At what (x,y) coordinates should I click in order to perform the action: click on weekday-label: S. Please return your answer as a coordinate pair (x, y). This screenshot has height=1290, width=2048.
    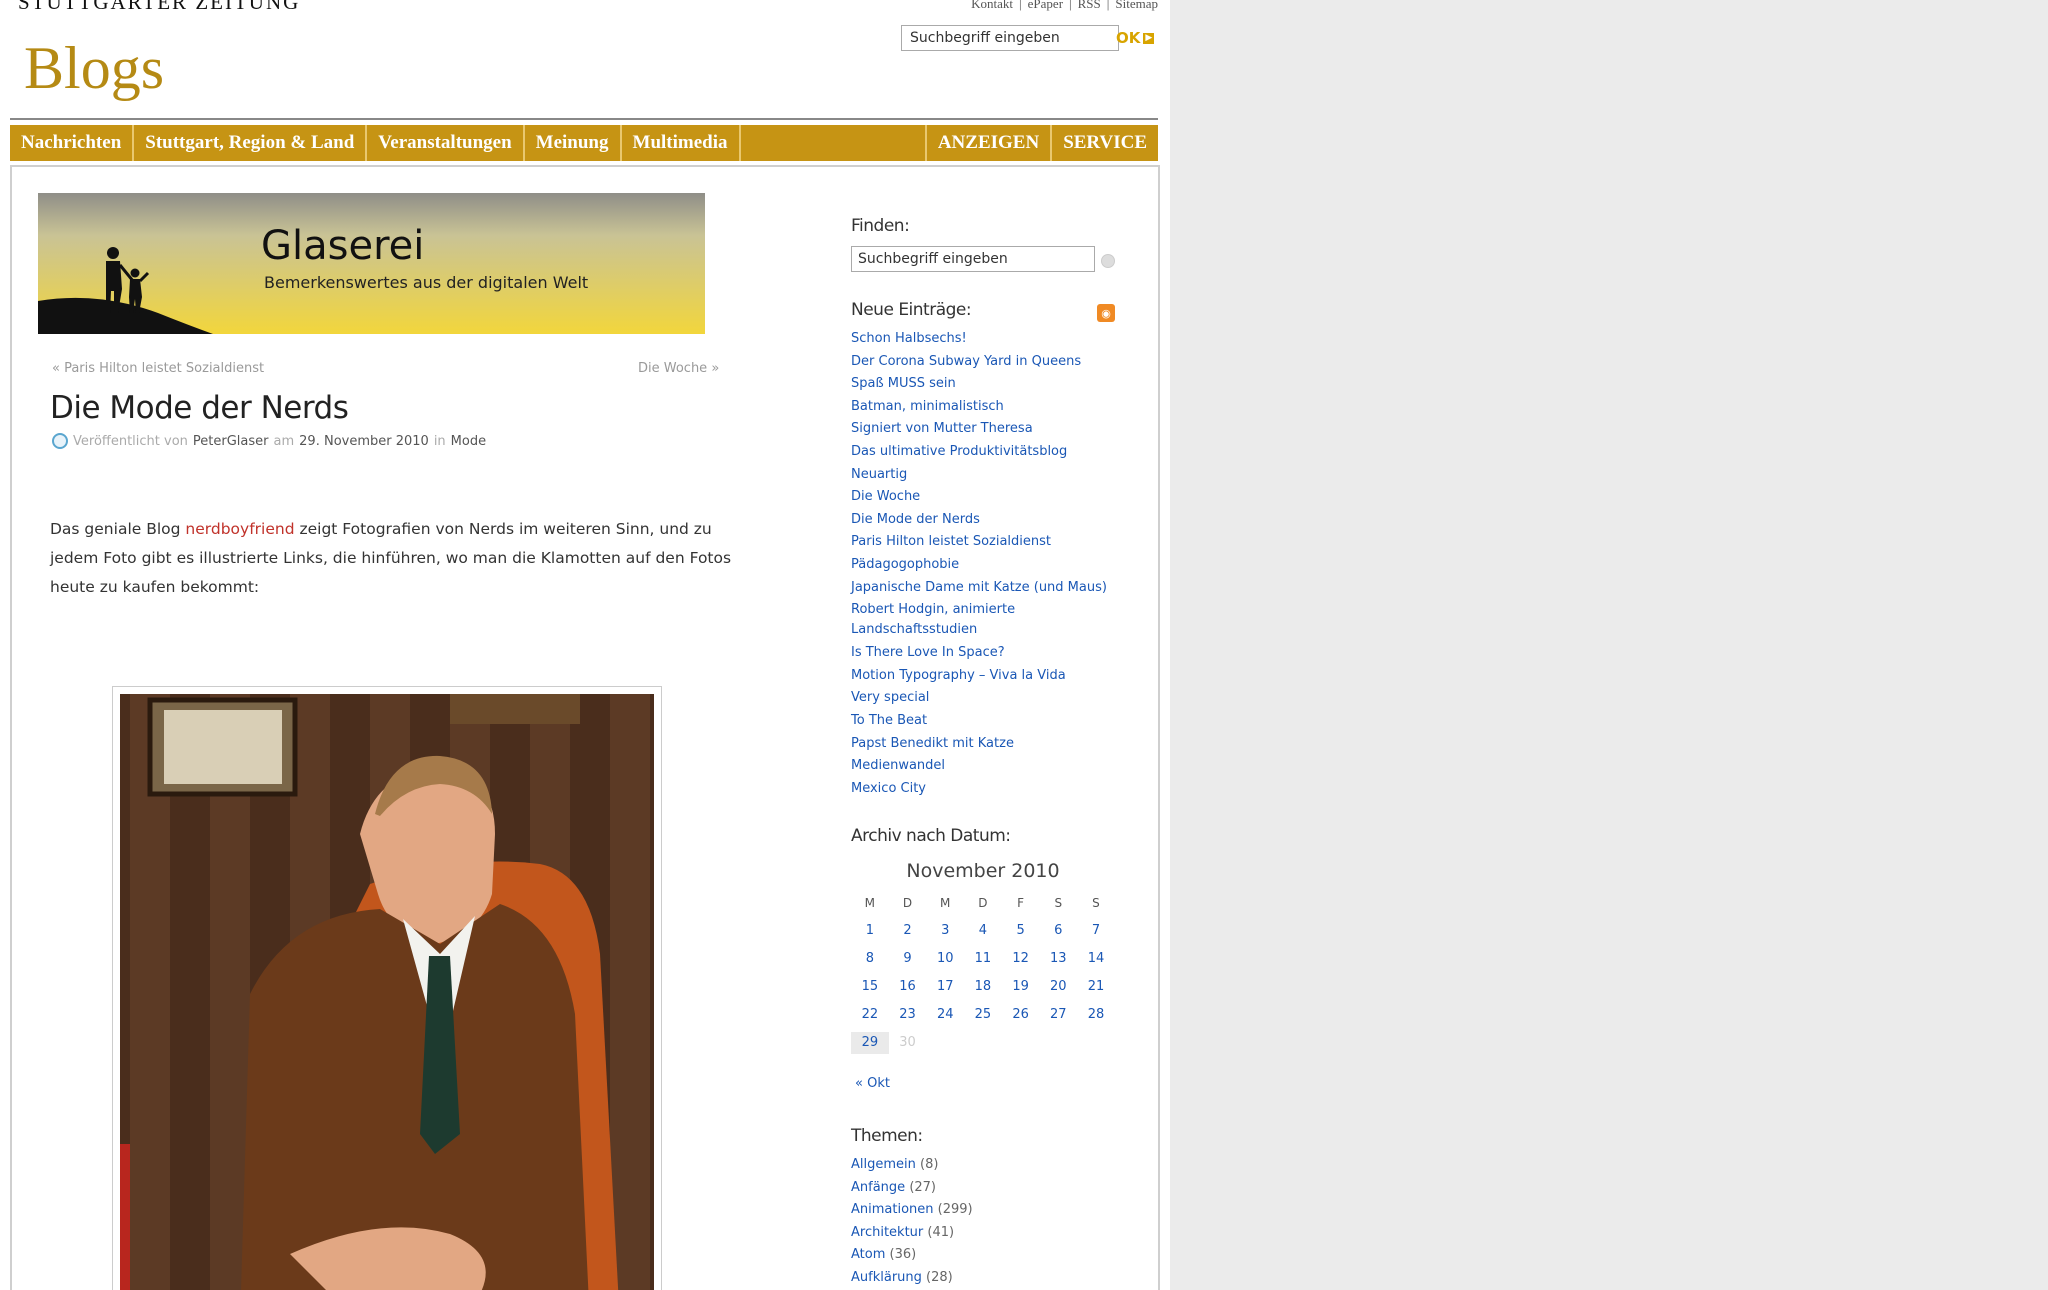
    Looking at the image, I should click on (1096, 903).